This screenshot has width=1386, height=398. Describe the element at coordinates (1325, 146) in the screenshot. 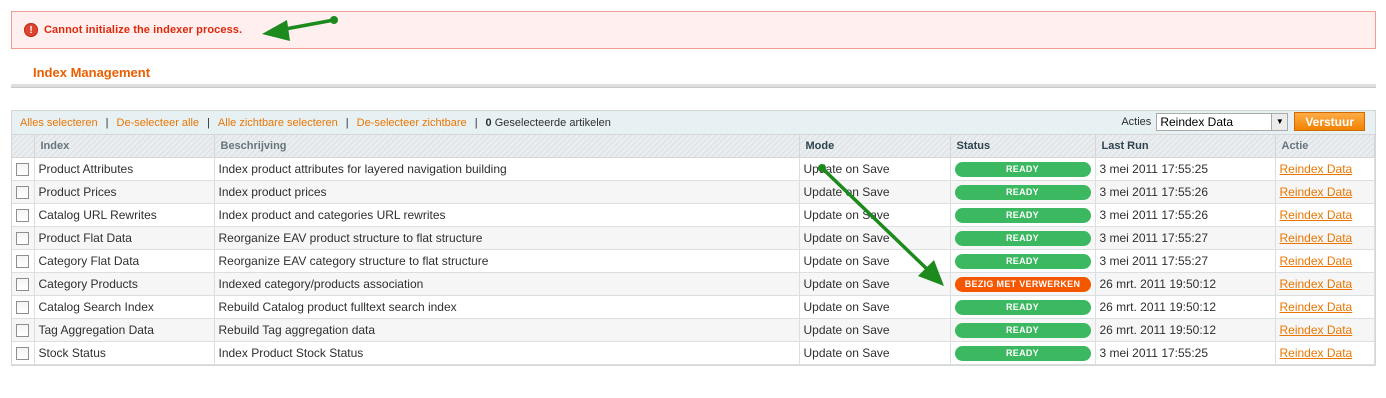

I see `header-action: Actie` at that location.